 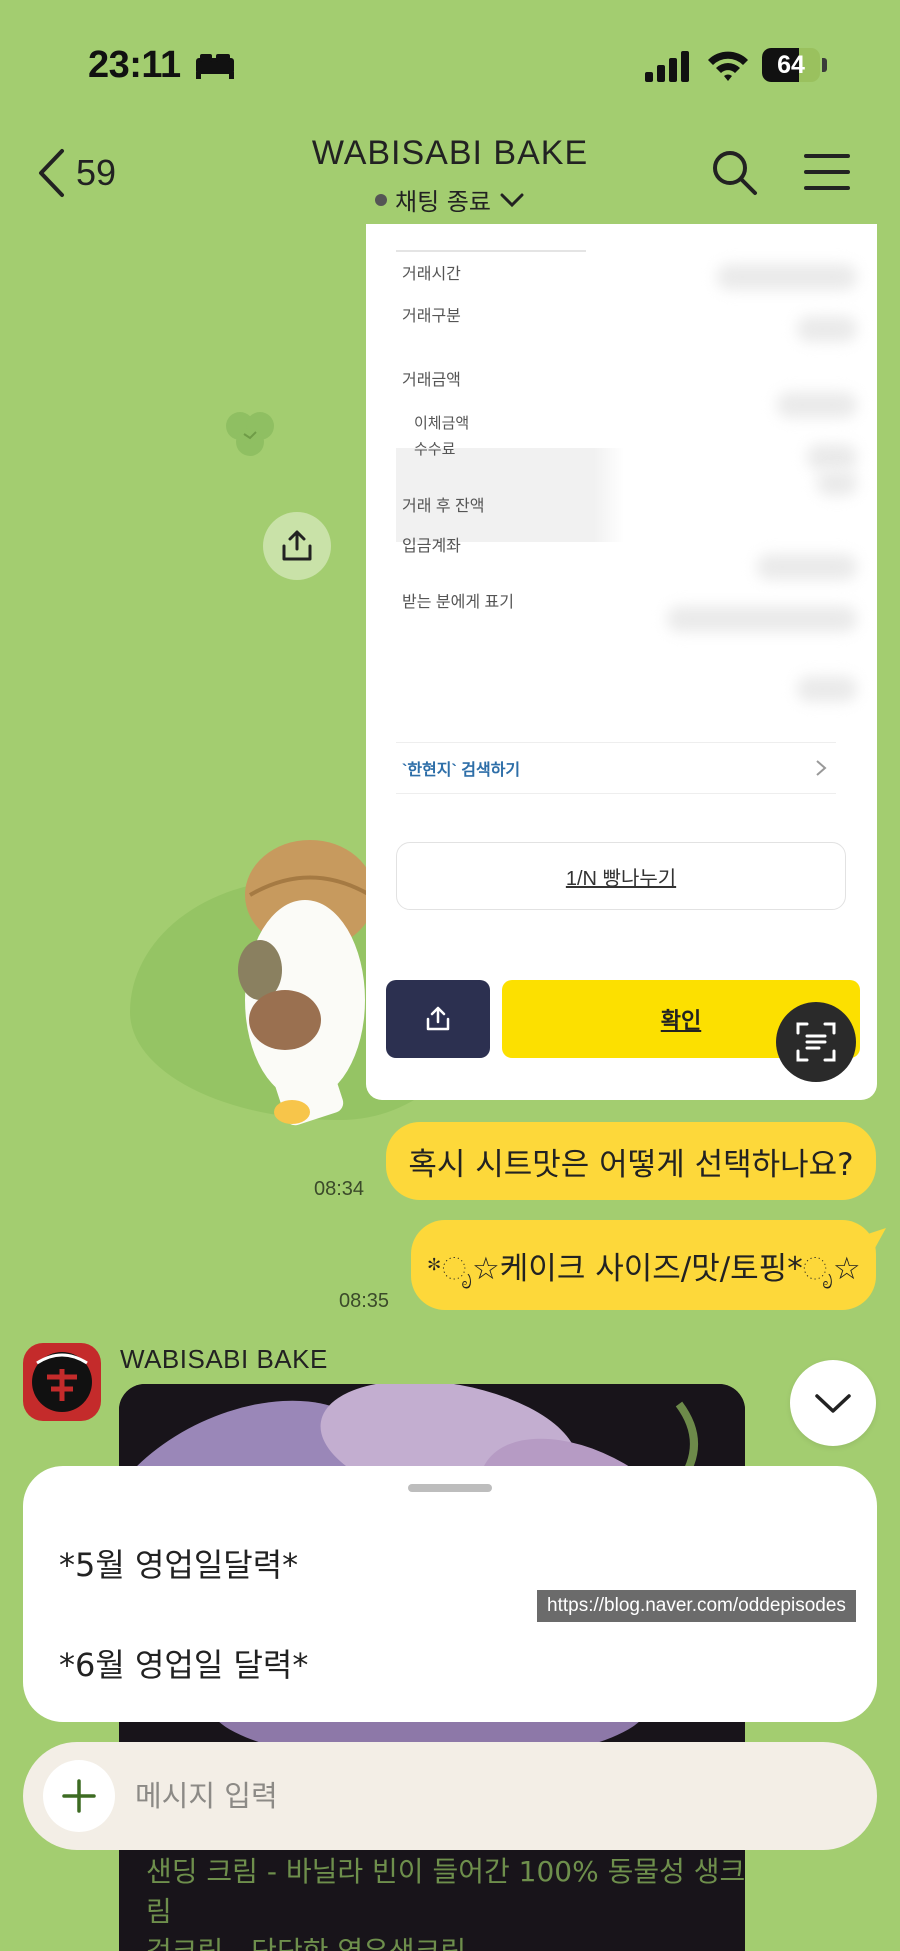 I want to click on chat-title: WABISABI BAKE, so click(x=450, y=153).